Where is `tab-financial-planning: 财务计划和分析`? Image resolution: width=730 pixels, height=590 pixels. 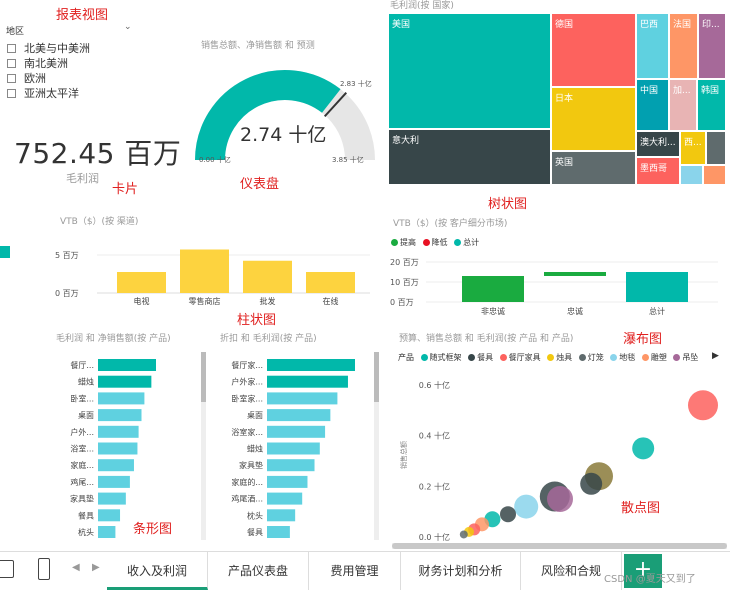
tab-financial-planning: 财务计划和分析 is located at coordinates (461, 571).